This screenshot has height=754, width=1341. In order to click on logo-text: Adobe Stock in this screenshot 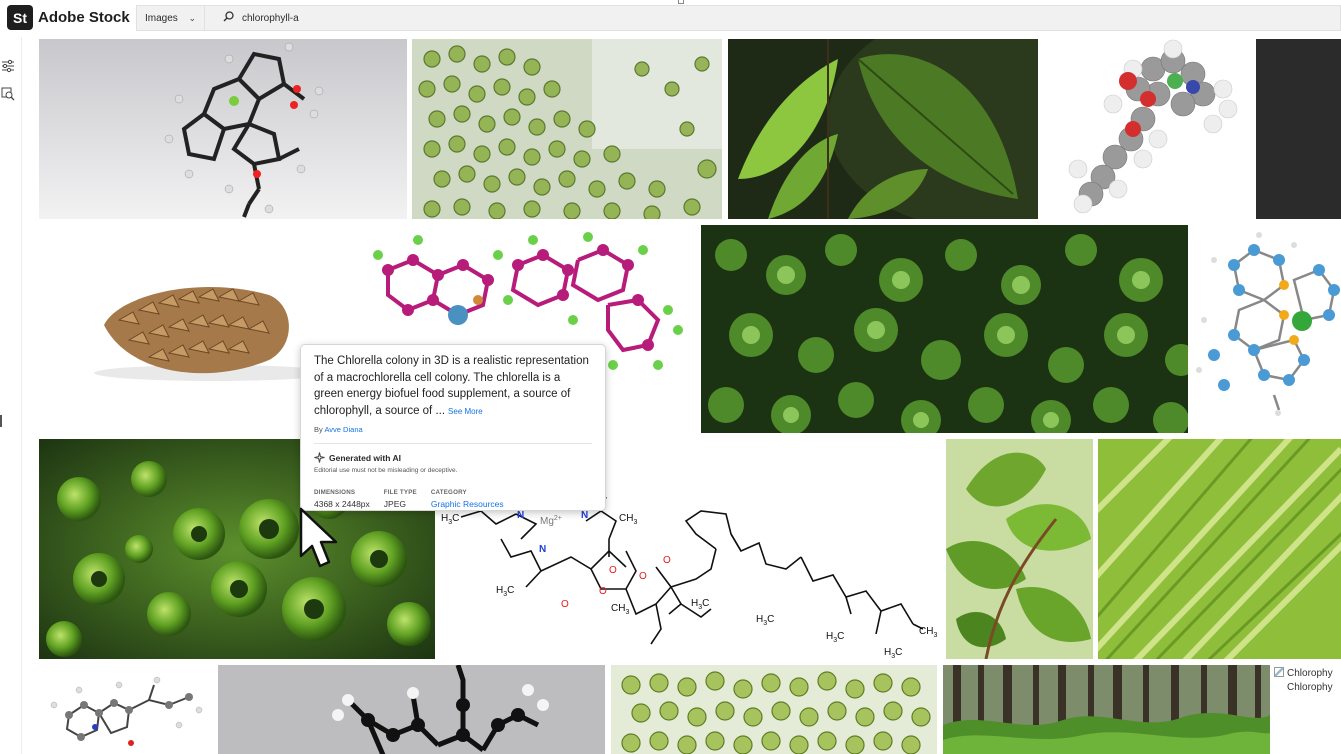, I will do `click(84, 17)`.